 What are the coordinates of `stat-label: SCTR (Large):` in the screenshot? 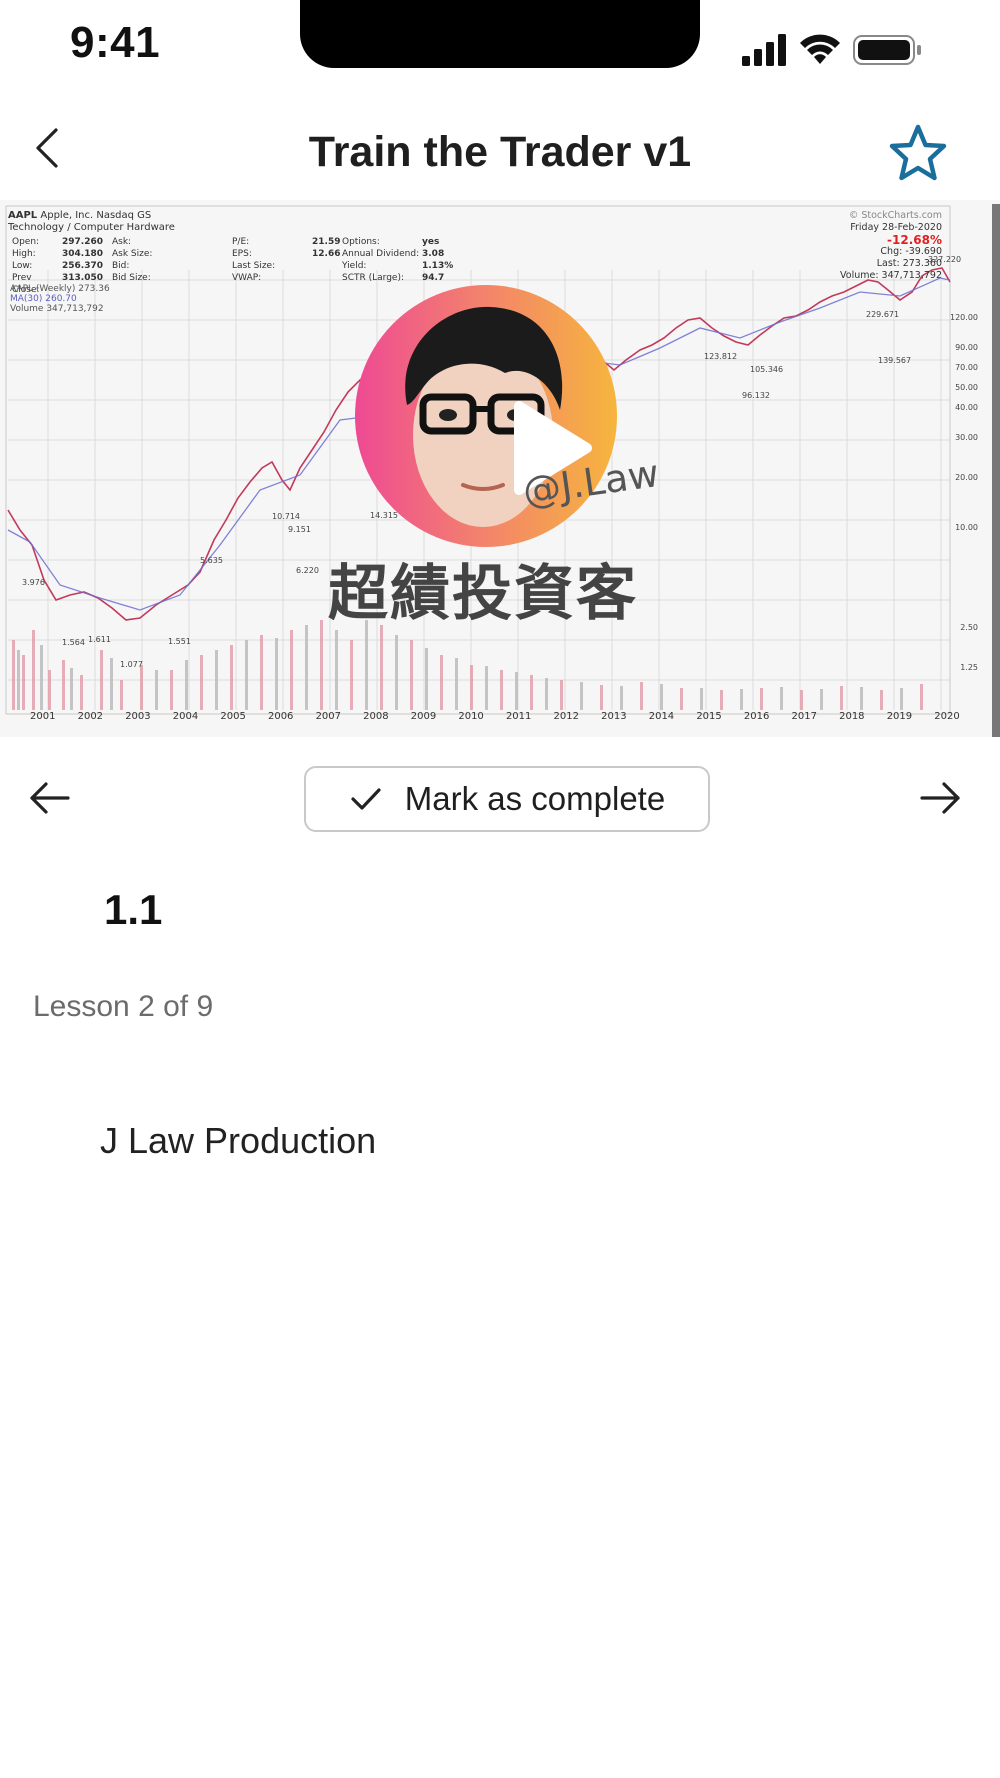 It's located at (373, 278).